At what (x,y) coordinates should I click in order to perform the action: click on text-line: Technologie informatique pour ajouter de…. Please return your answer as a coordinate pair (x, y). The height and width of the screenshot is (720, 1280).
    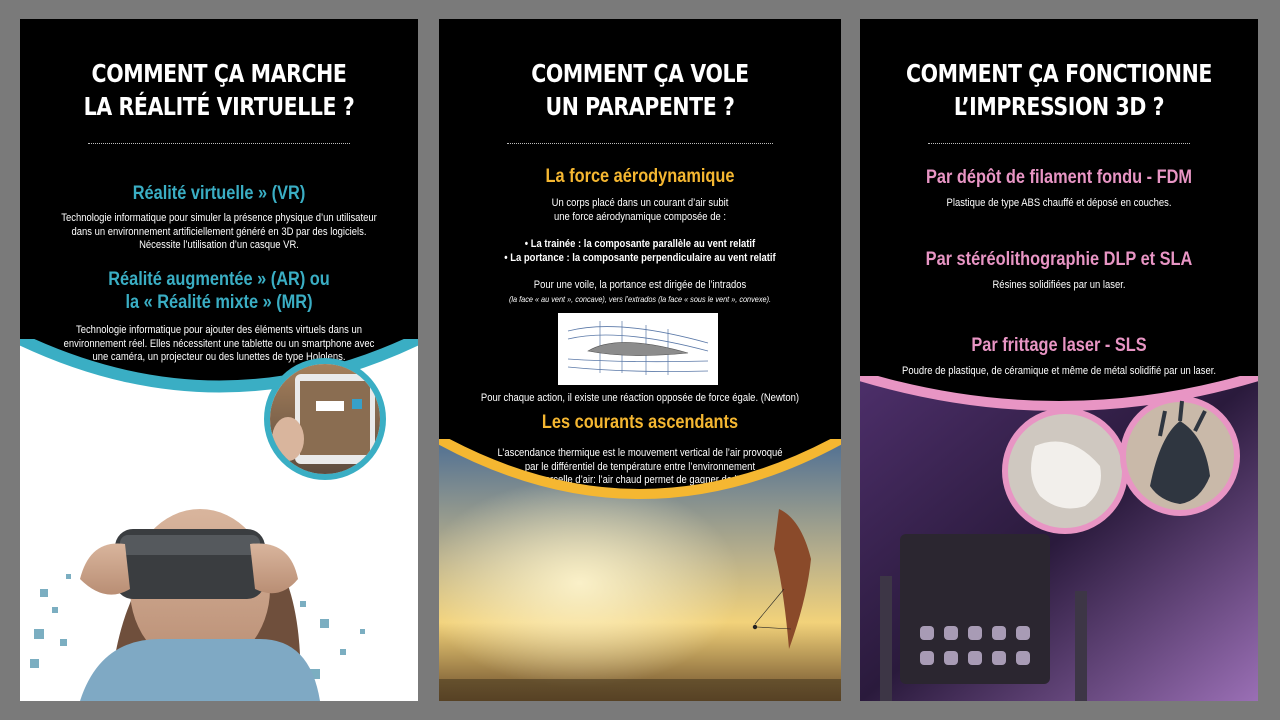
    Looking at the image, I should click on (219, 330).